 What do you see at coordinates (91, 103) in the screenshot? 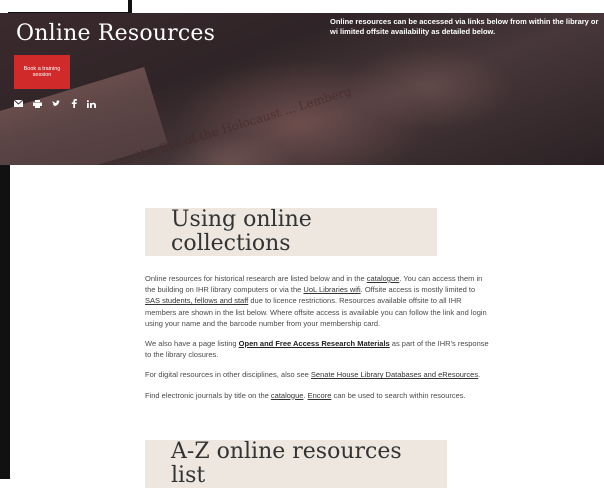
I see `linkedin-icon` at bounding box center [91, 103].